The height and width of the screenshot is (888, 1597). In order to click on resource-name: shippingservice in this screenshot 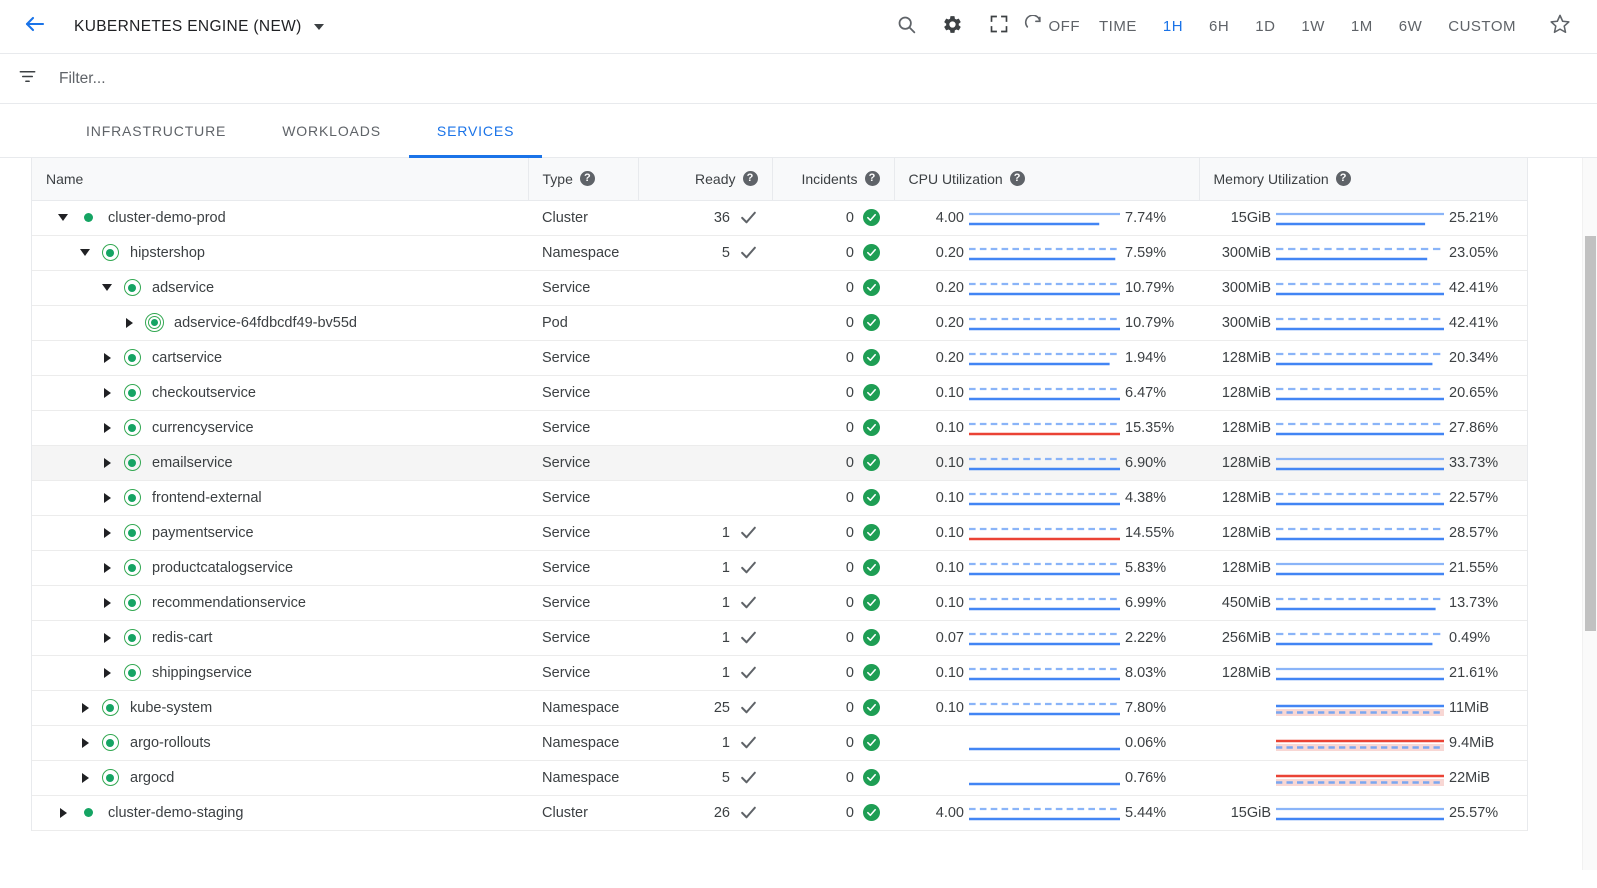, I will do `click(202, 673)`.